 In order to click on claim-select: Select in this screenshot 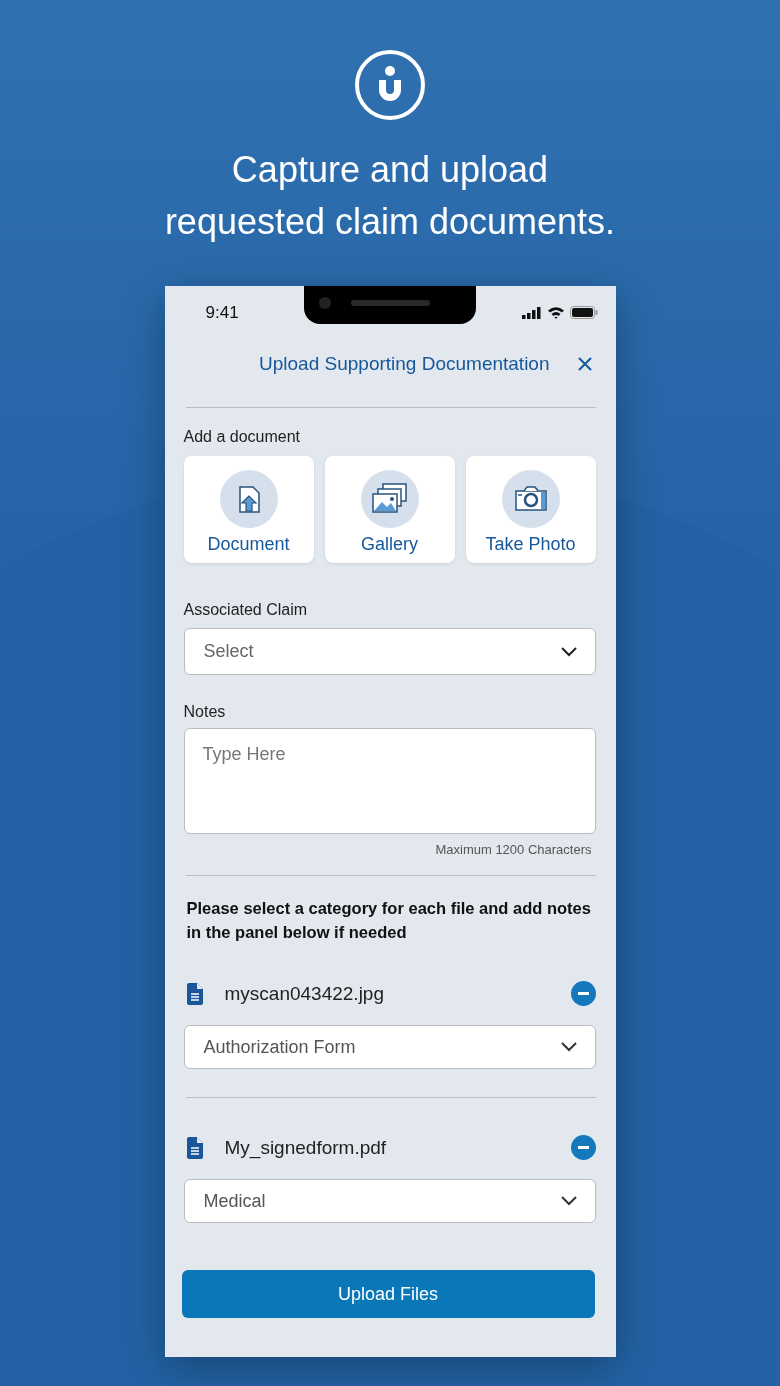, I will do `click(389, 651)`.